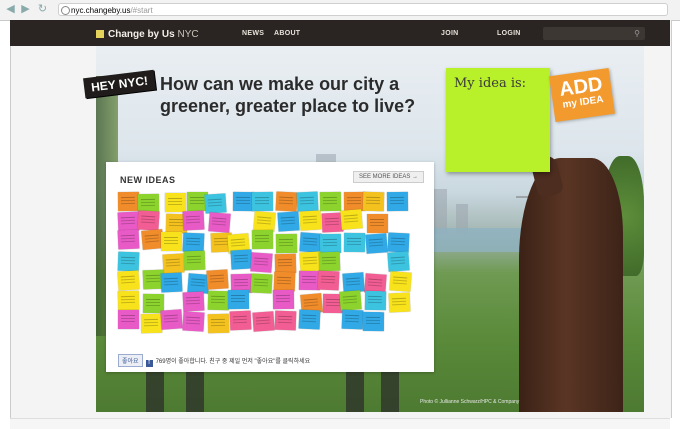 The image size is (680, 429). Describe the element at coordinates (100, 34) in the screenshot. I see `logo-icon` at that location.